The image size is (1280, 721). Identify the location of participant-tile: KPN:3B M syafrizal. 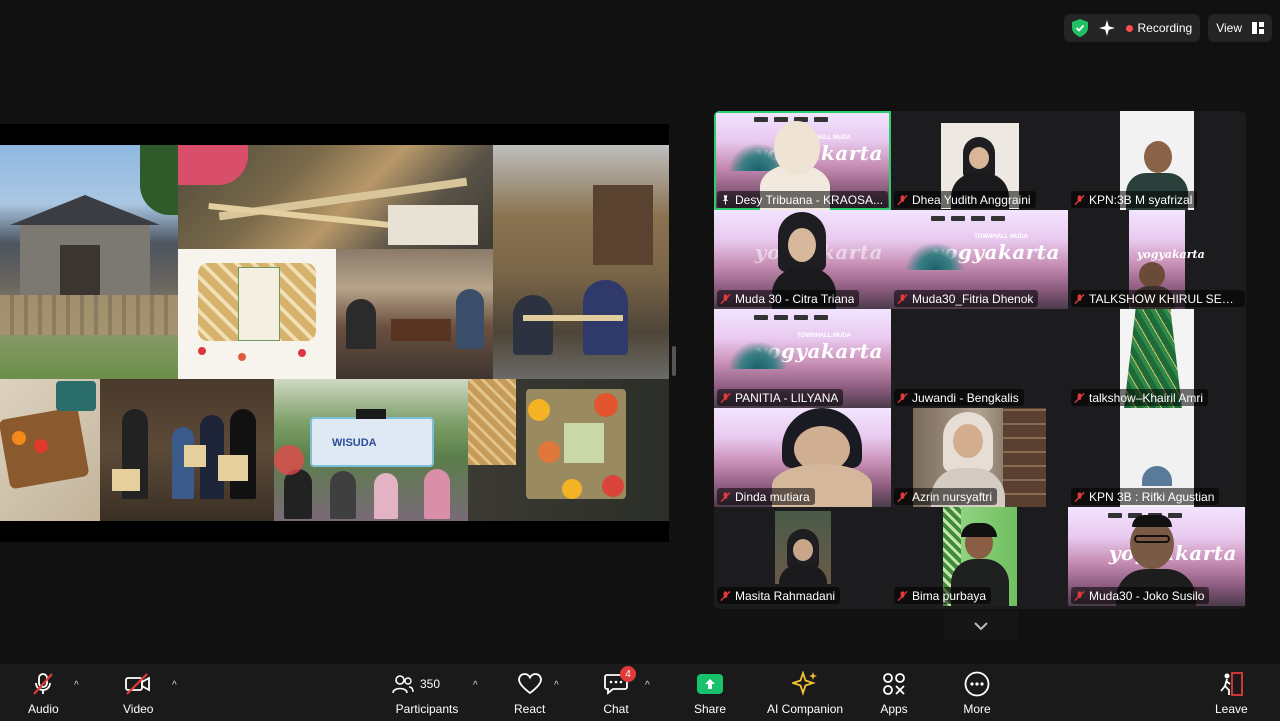
(1156, 160).